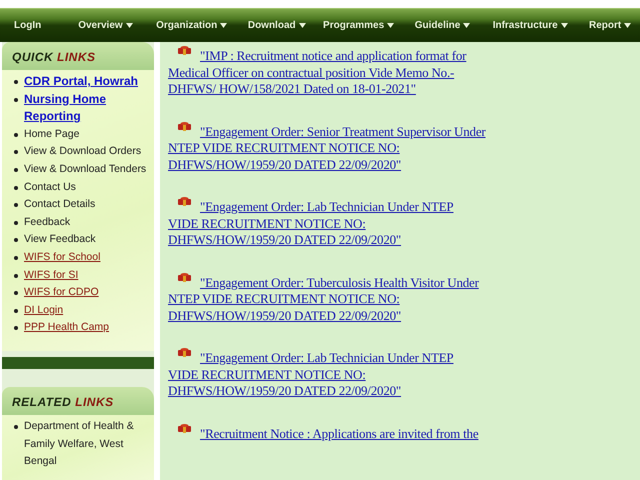  What do you see at coordinates (42, 25) in the screenshot?
I see `nav-menu-item: LogIn` at bounding box center [42, 25].